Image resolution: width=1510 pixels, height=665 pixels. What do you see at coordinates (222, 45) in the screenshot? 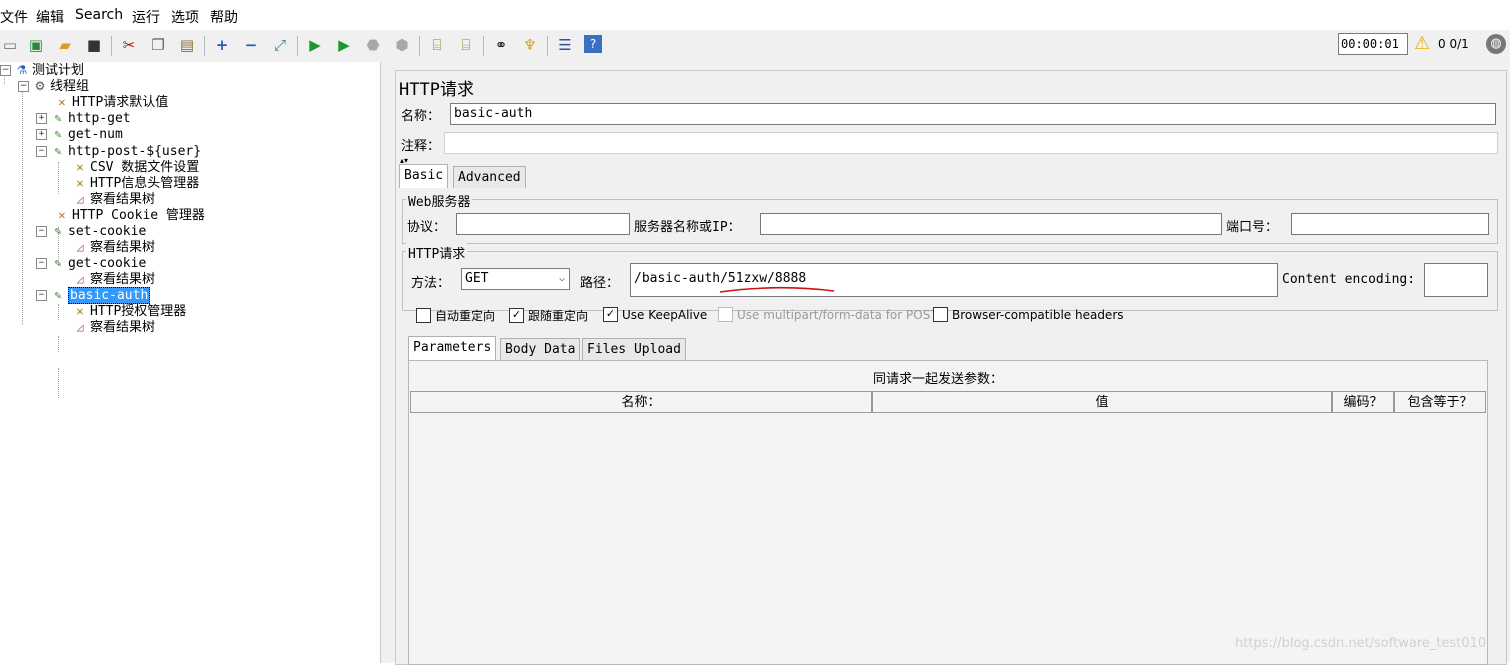
I see `expand-icon: +` at bounding box center [222, 45].